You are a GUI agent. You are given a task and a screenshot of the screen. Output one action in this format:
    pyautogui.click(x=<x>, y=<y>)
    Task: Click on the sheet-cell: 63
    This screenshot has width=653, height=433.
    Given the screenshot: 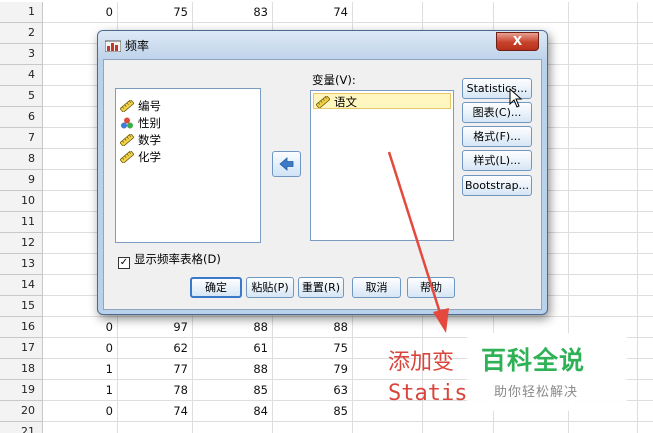 What is the action you would take?
    pyautogui.click(x=313, y=390)
    